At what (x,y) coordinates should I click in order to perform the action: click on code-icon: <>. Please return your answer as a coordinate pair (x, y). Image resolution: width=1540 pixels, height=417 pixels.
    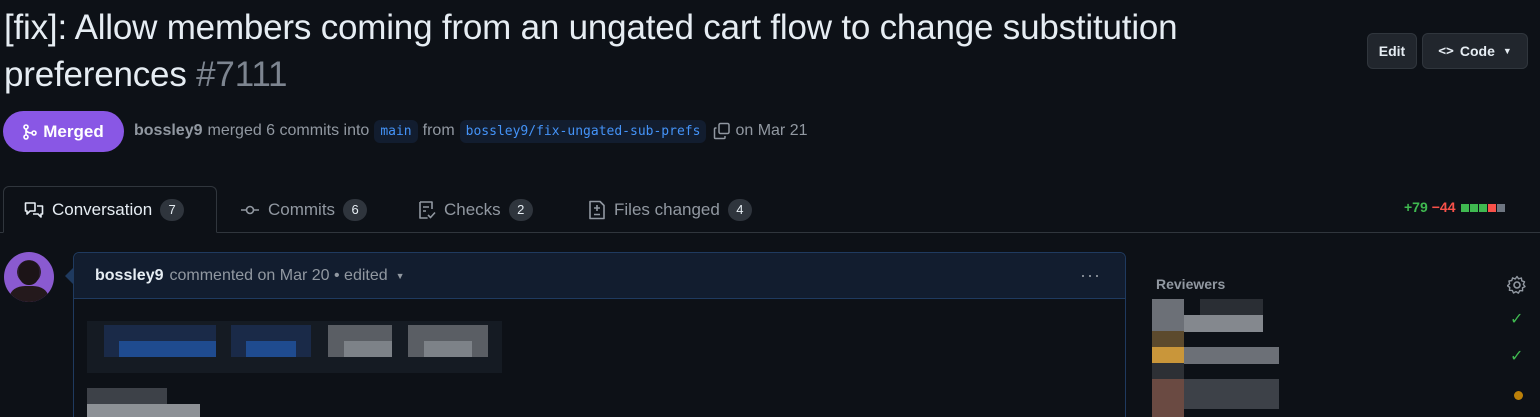
    Looking at the image, I should click on (1446, 51).